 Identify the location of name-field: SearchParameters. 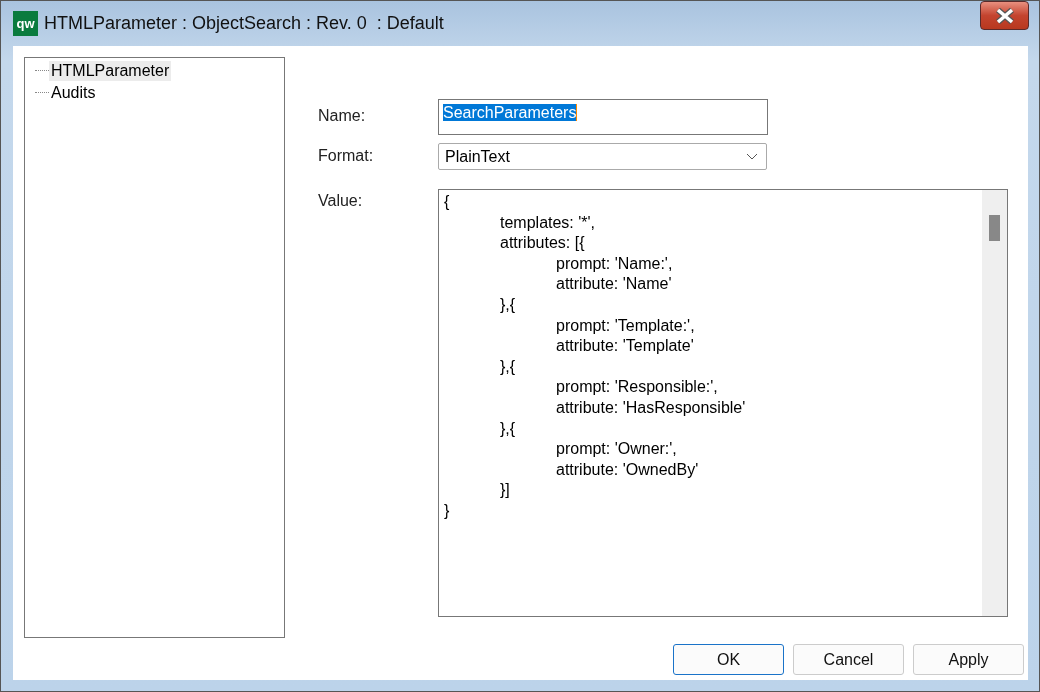
(603, 117).